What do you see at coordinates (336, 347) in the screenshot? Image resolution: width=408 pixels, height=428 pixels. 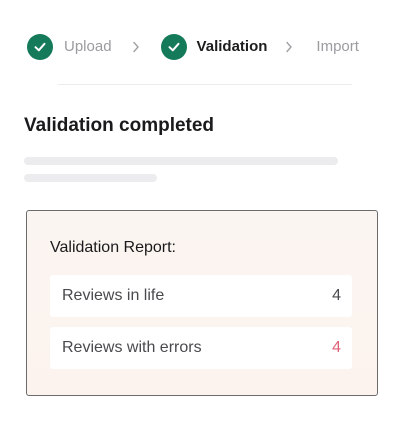 I see `error-count-value: 4` at bounding box center [336, 347].